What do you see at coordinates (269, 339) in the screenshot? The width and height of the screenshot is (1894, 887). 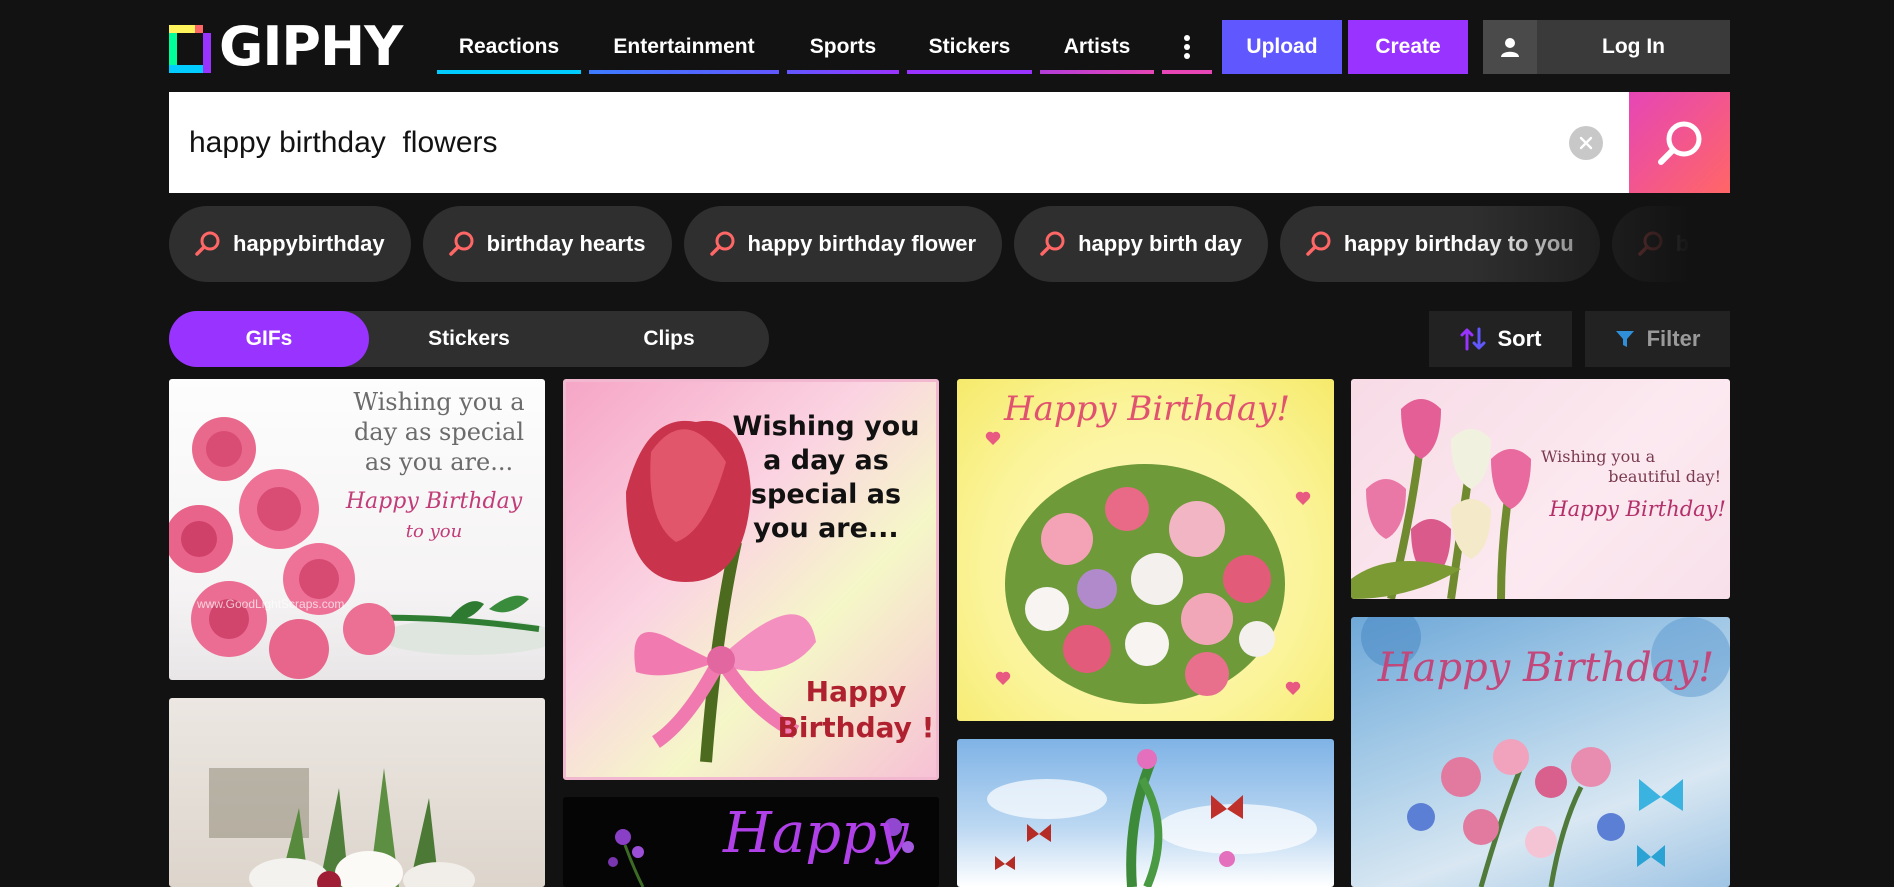 I see `tab-gifs: GIFs` at bounding box center [269, 339].